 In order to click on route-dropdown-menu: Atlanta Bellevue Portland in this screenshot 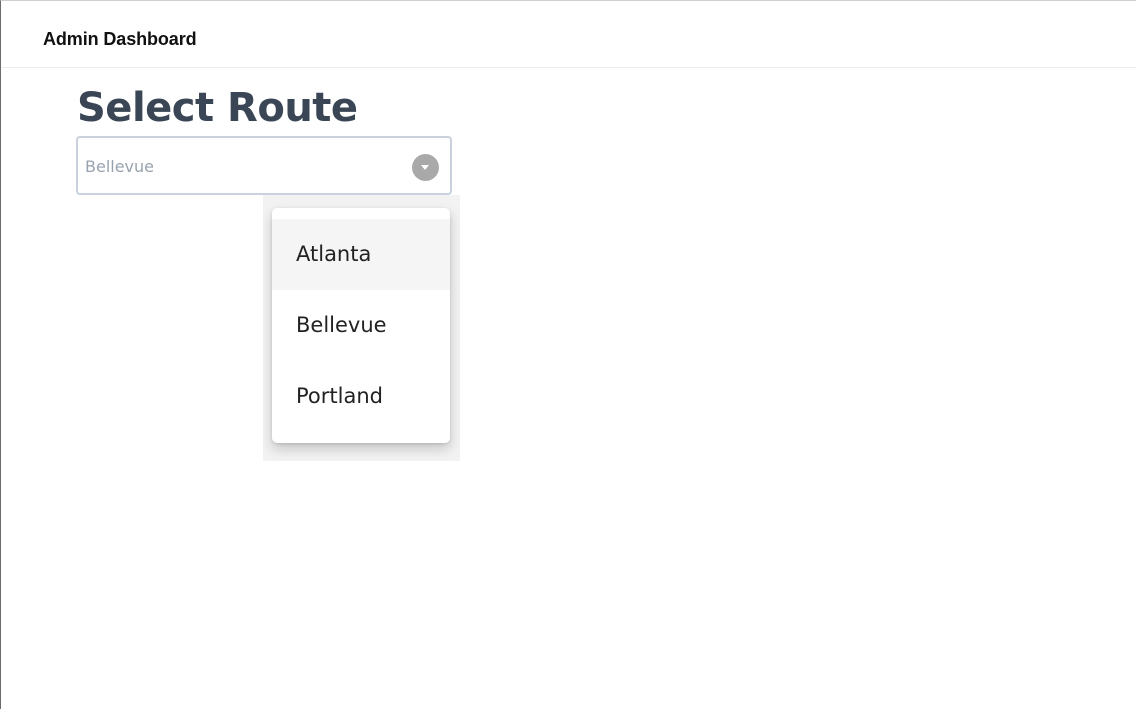, I will do `click(361, 325)`.